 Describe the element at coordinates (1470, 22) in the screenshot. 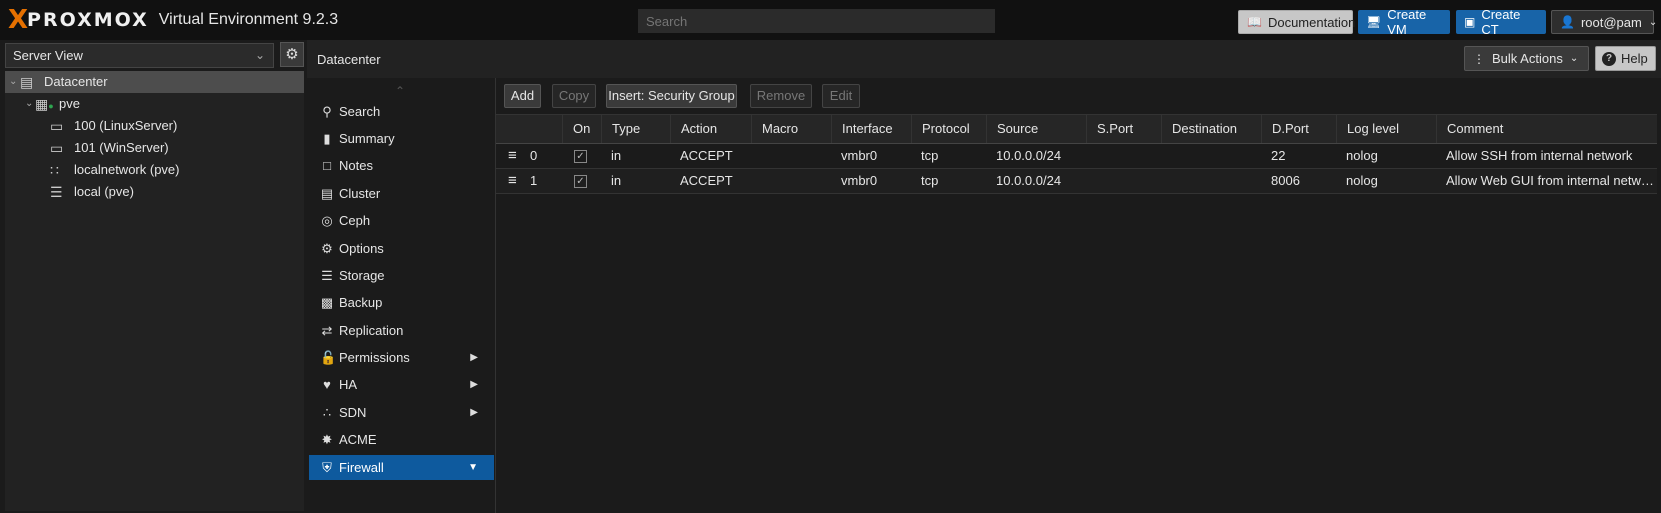

I see `cube-icon: ▣` at that location.